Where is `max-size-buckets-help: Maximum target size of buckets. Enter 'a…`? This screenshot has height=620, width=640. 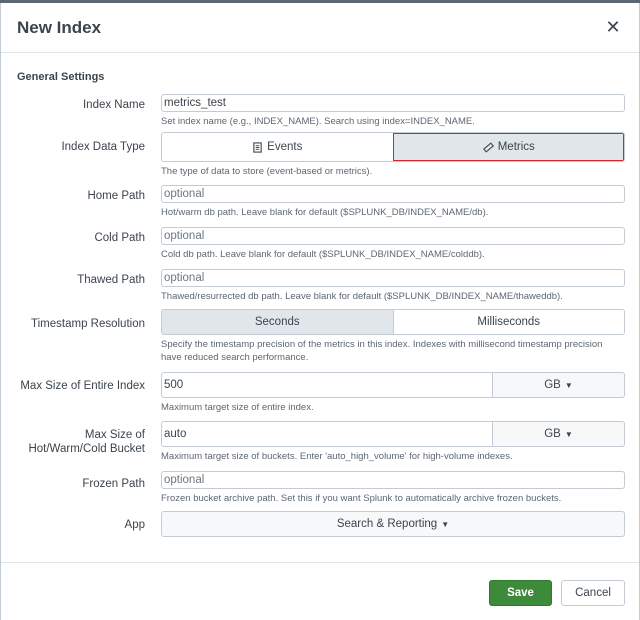
max-size-buckets-help: Maximum target size of buckets. Enter 'a… is located at coordinates (337, 456).